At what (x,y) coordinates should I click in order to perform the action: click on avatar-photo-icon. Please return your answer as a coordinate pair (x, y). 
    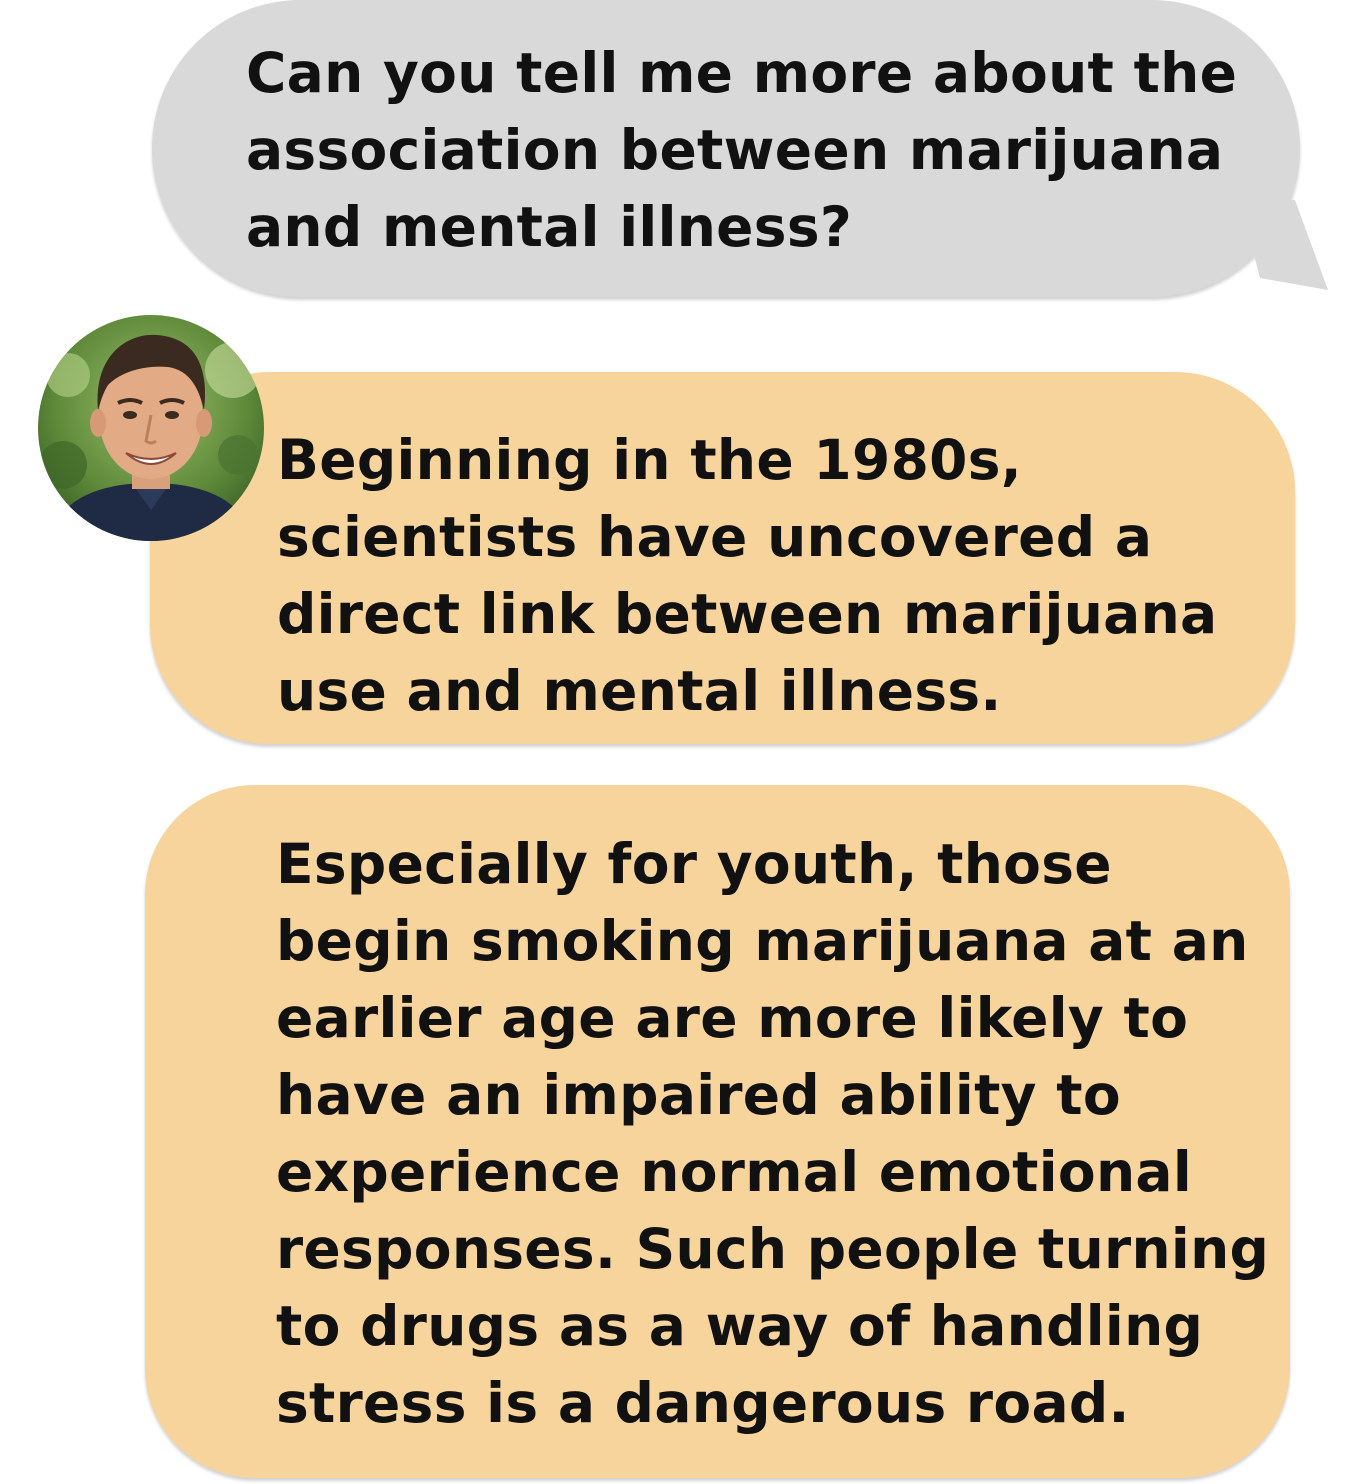
    Looking at the image, I should click on (151, 428).